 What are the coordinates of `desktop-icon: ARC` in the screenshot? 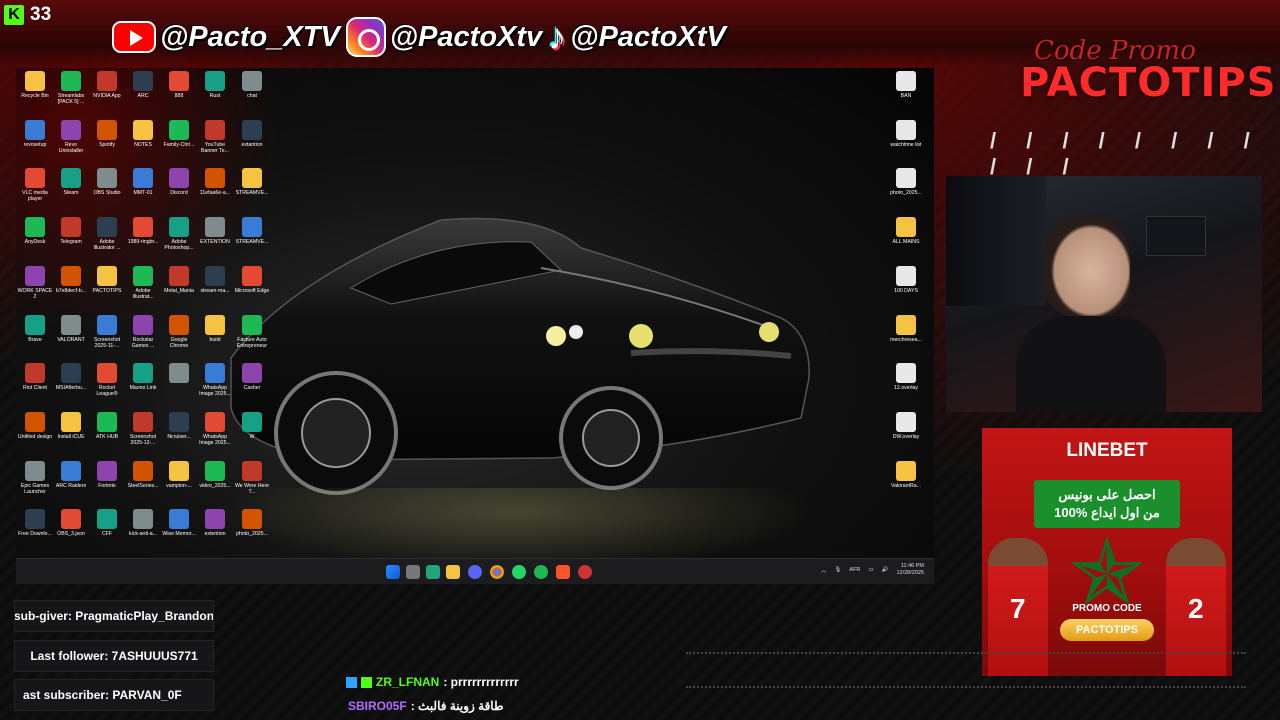 It's located at (143, 85).